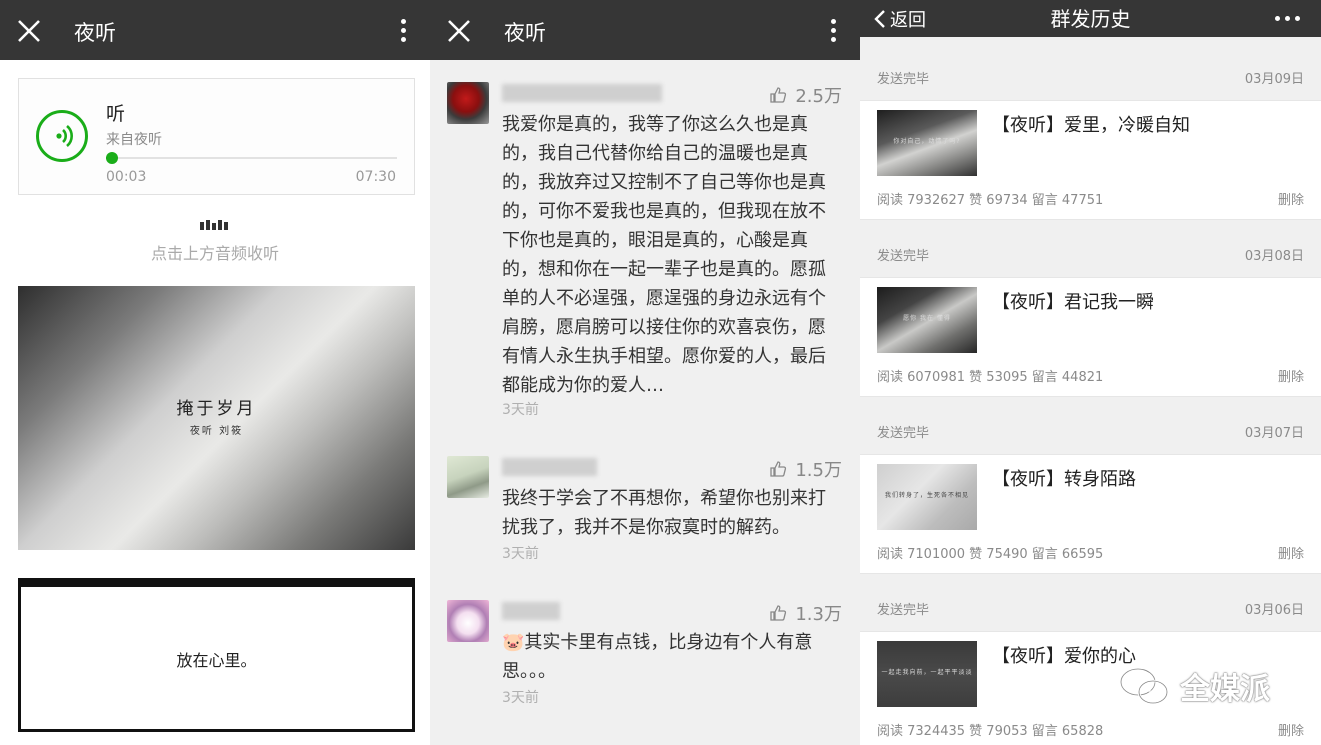 The width and height of the screenshot is (1321, 745). I want to click on entry-header: 发送完毕 03月09日, so click(1090, 74).